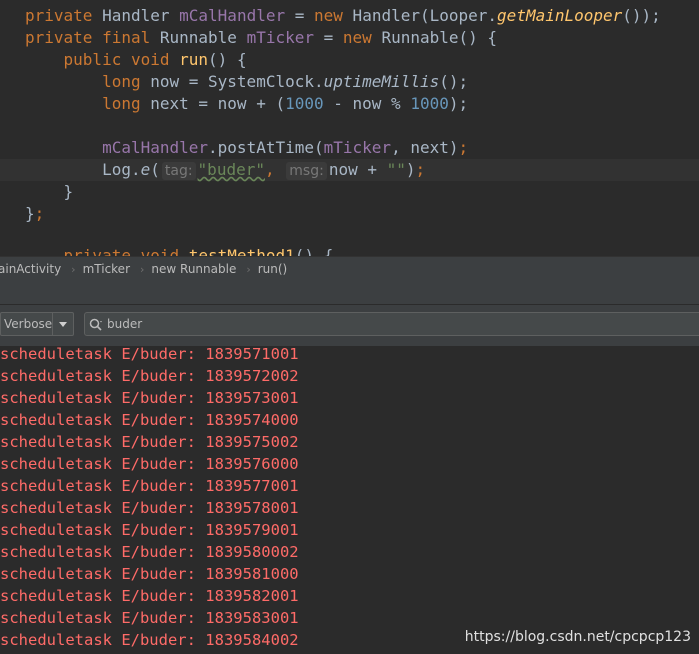  Describe the element at coordinates (264, 170) in the screenshot. I see `code-line-7: Log.e(tag: "buder", msg: now + "");` at that location.